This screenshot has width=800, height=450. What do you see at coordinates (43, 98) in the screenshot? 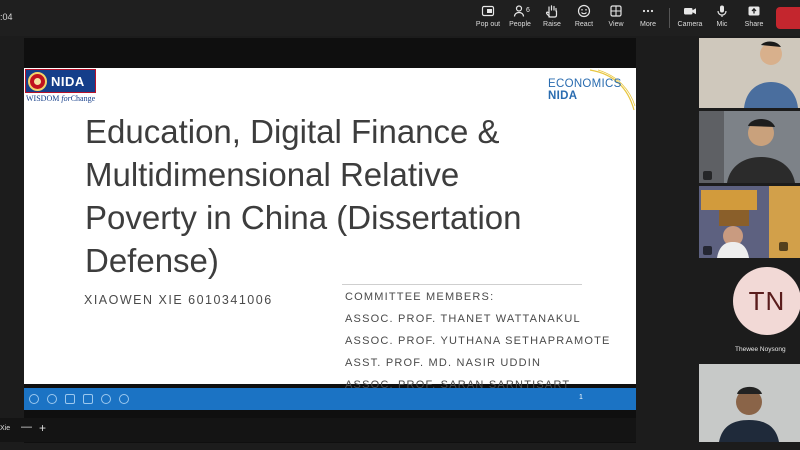
I see `tagline-wisdom: WISDOM` at bounding box center [43, 98].